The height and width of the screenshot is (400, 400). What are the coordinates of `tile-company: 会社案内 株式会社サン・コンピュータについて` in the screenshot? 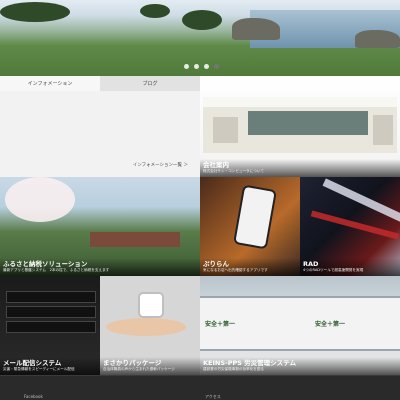 It's located at (300, 126).